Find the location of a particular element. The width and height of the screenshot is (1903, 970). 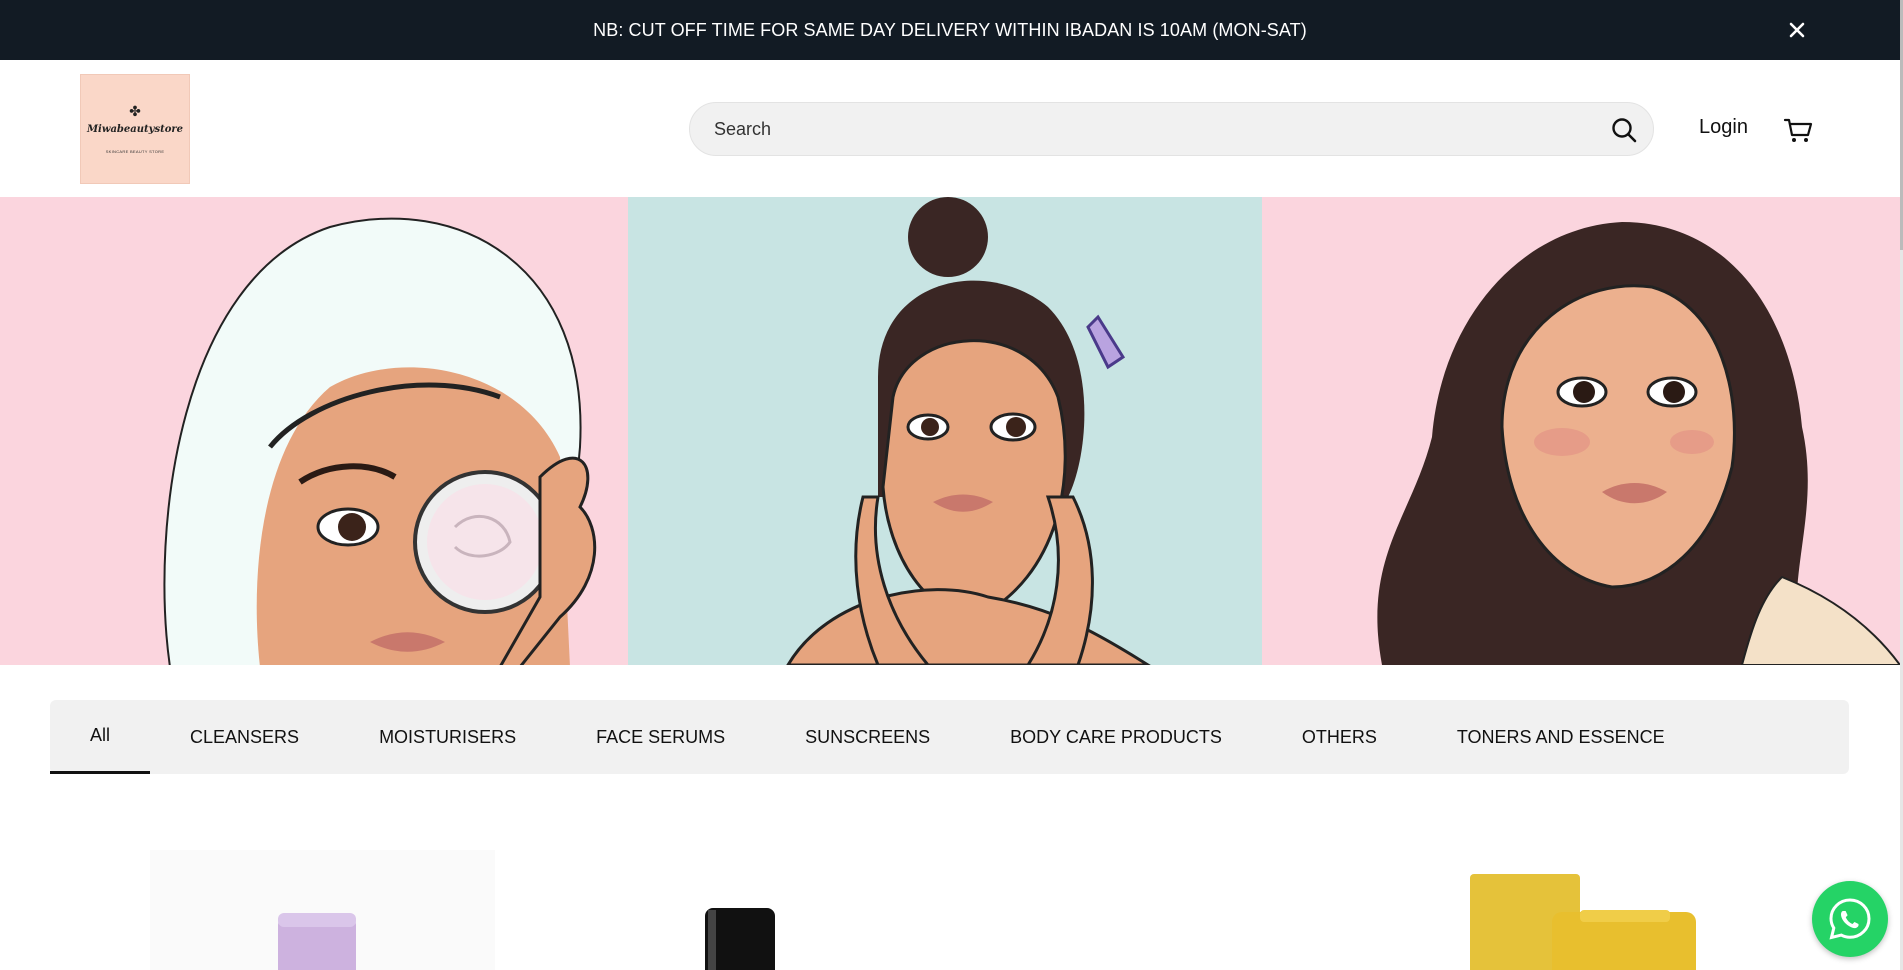

whatsapp-icon is located at coordinates (1850, 919).